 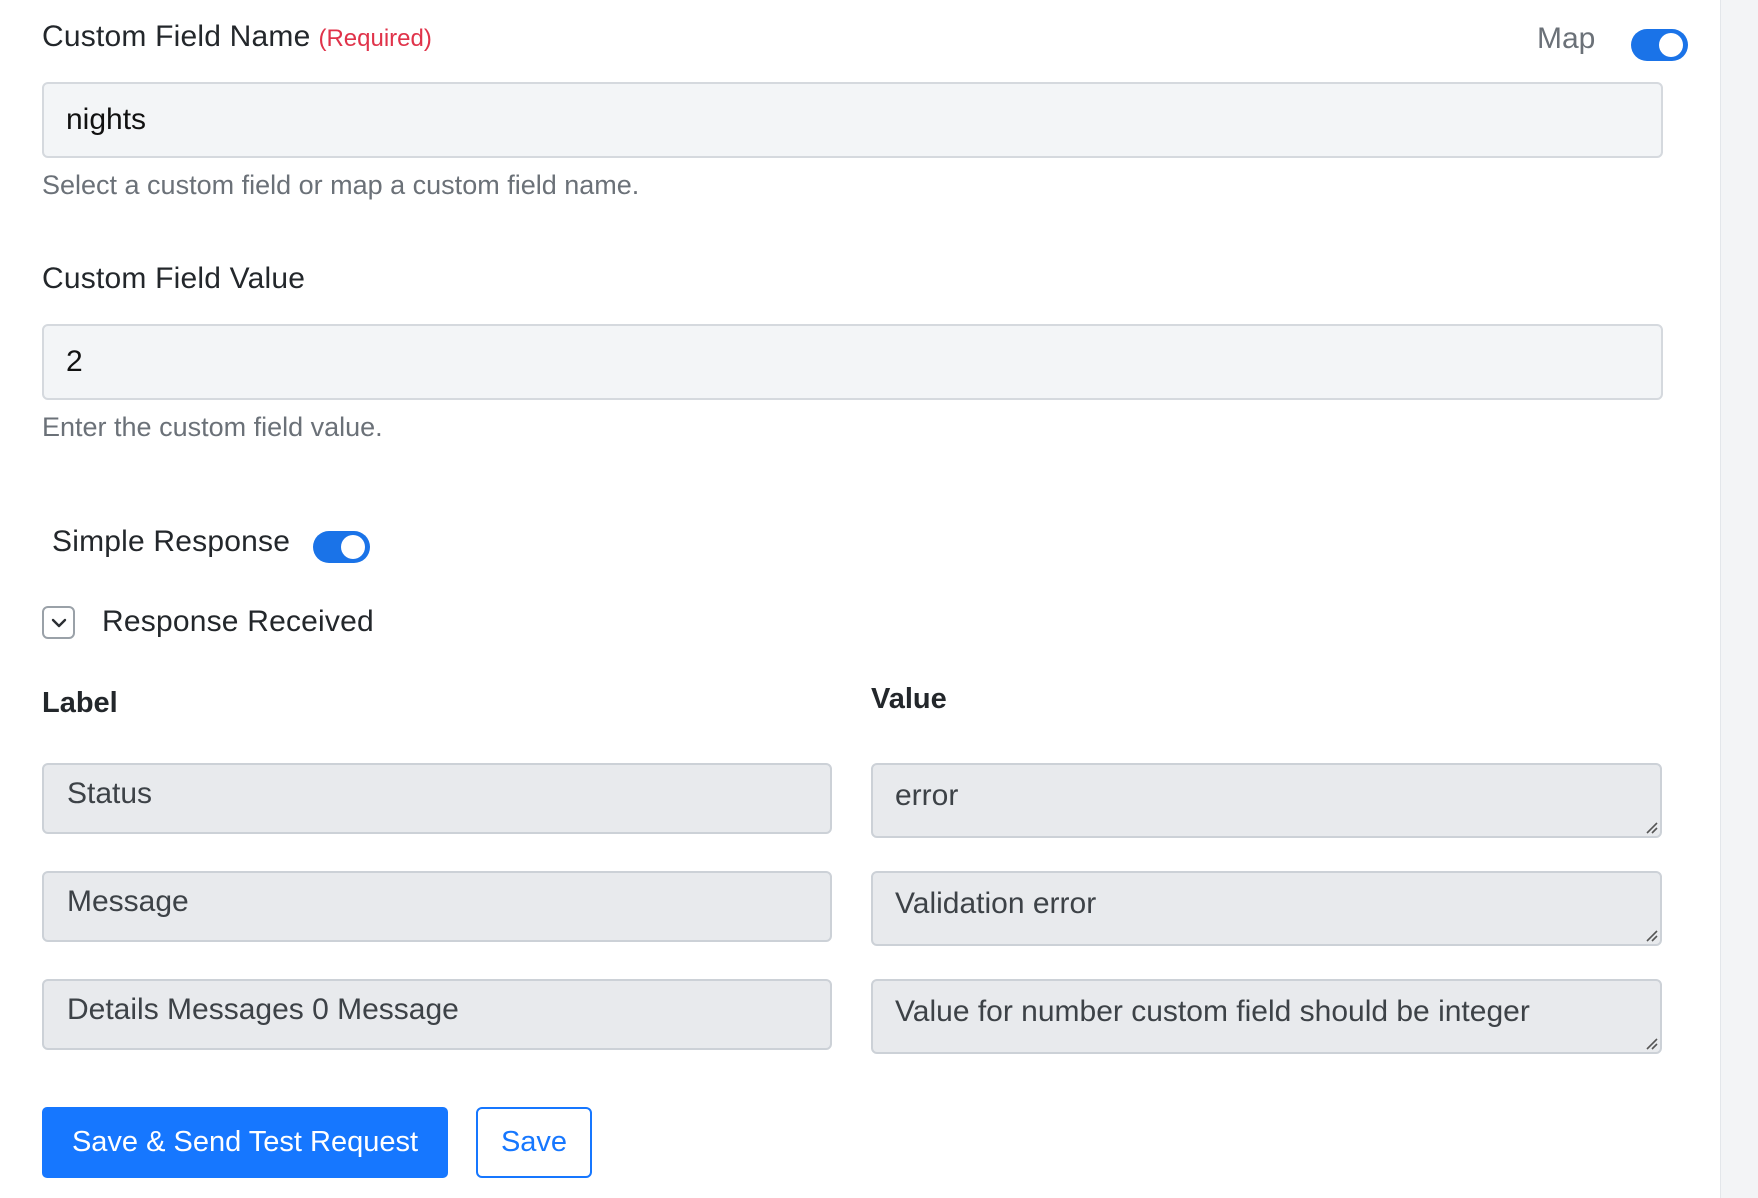 What do you see at coordinates (437, 906) in the screenshot?
I see `response-label-field: Message` at bounding box center [437, 906].